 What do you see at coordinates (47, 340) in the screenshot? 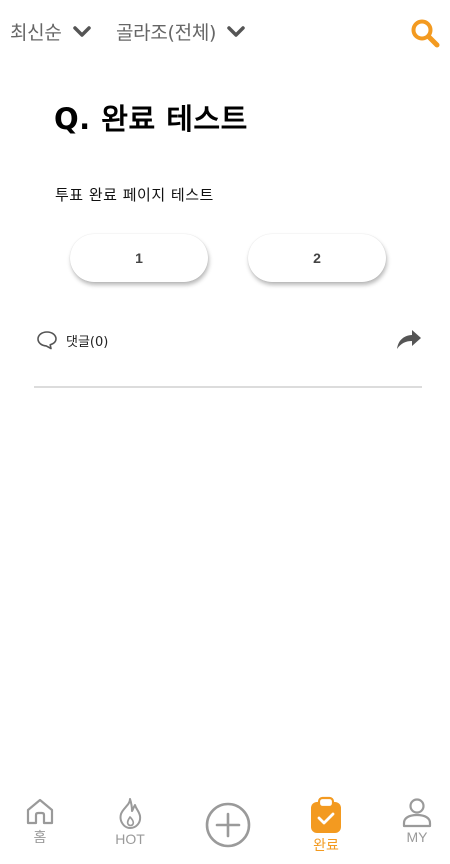
I see `speech-bubble-icon` at bounding box center [47, 340].